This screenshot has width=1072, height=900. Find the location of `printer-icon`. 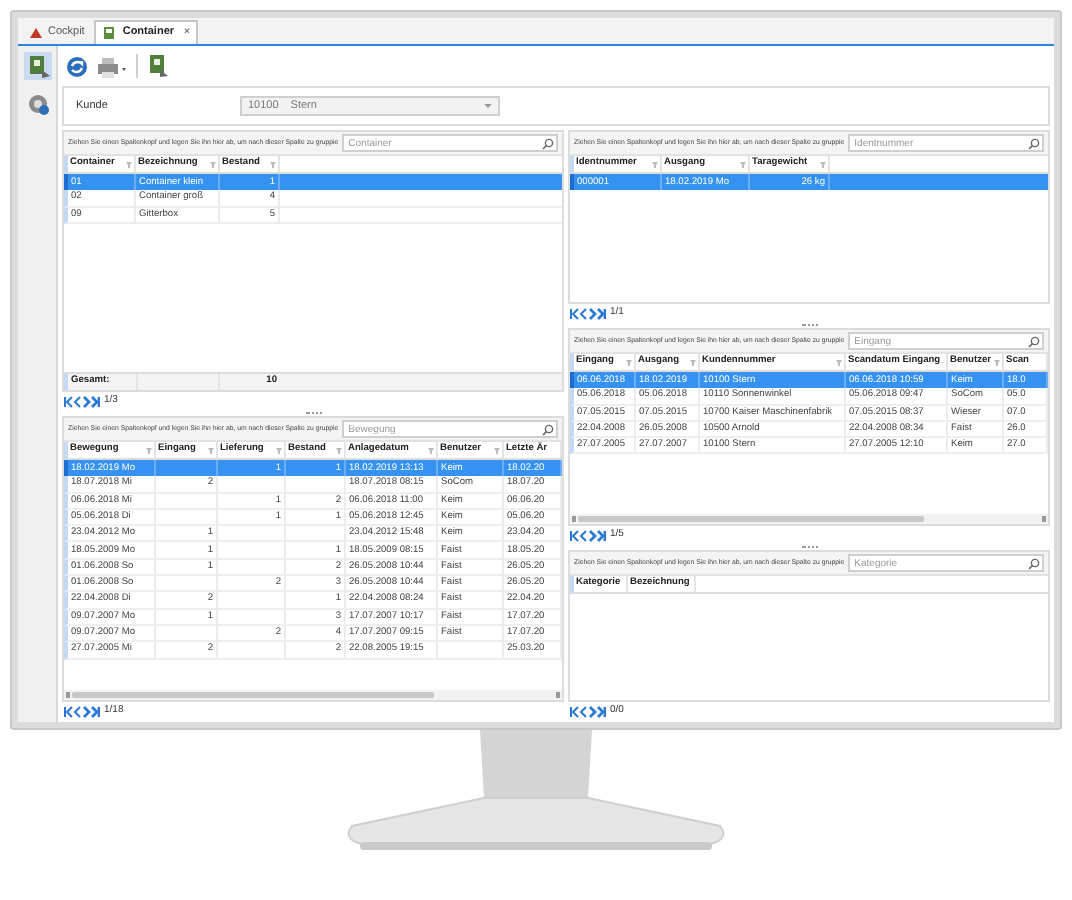

printer-icon is located at coordinates (112, 66).